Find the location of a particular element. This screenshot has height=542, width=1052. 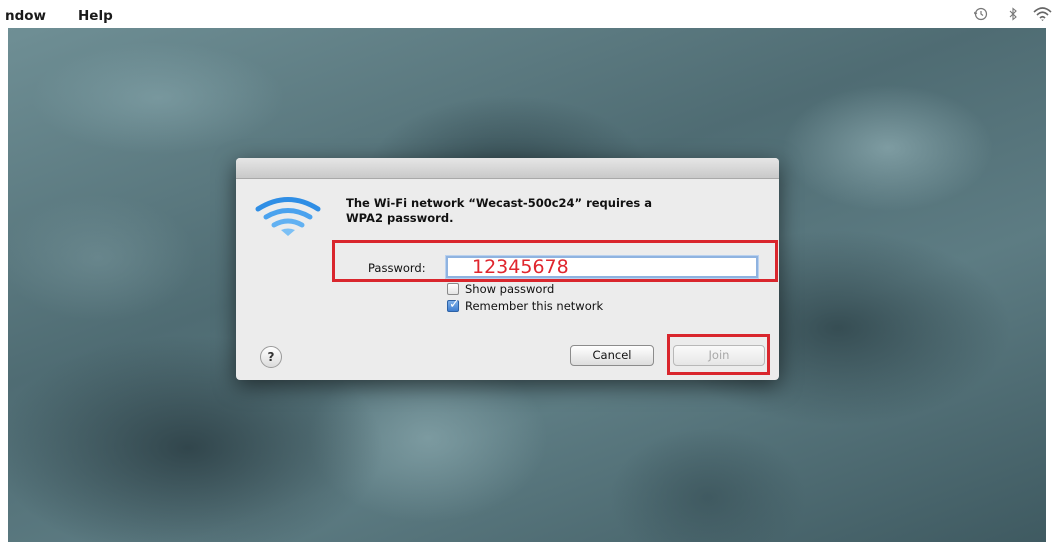

menu-bar: ndow Help is located at coordinates (526, 14).